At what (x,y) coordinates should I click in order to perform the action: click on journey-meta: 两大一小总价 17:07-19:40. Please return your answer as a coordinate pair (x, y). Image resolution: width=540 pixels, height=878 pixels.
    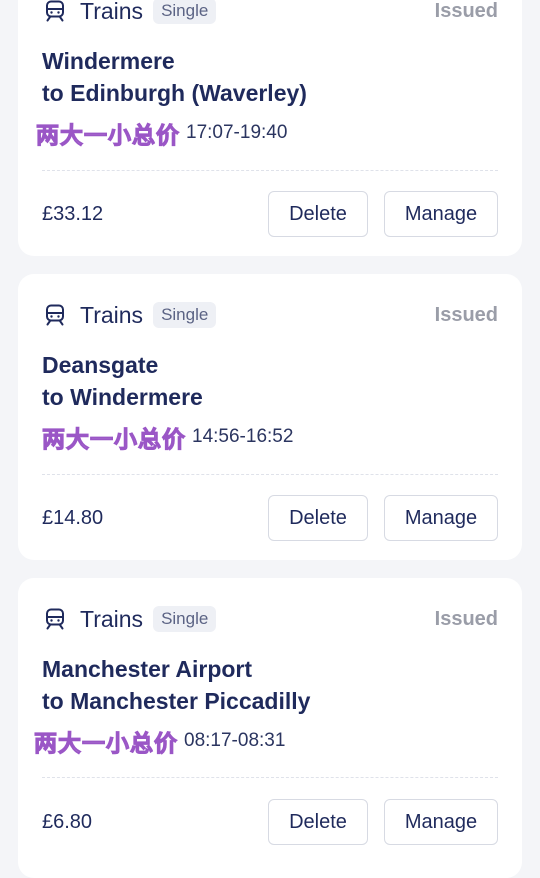
    Looking at the image, I should click on (267, 134).